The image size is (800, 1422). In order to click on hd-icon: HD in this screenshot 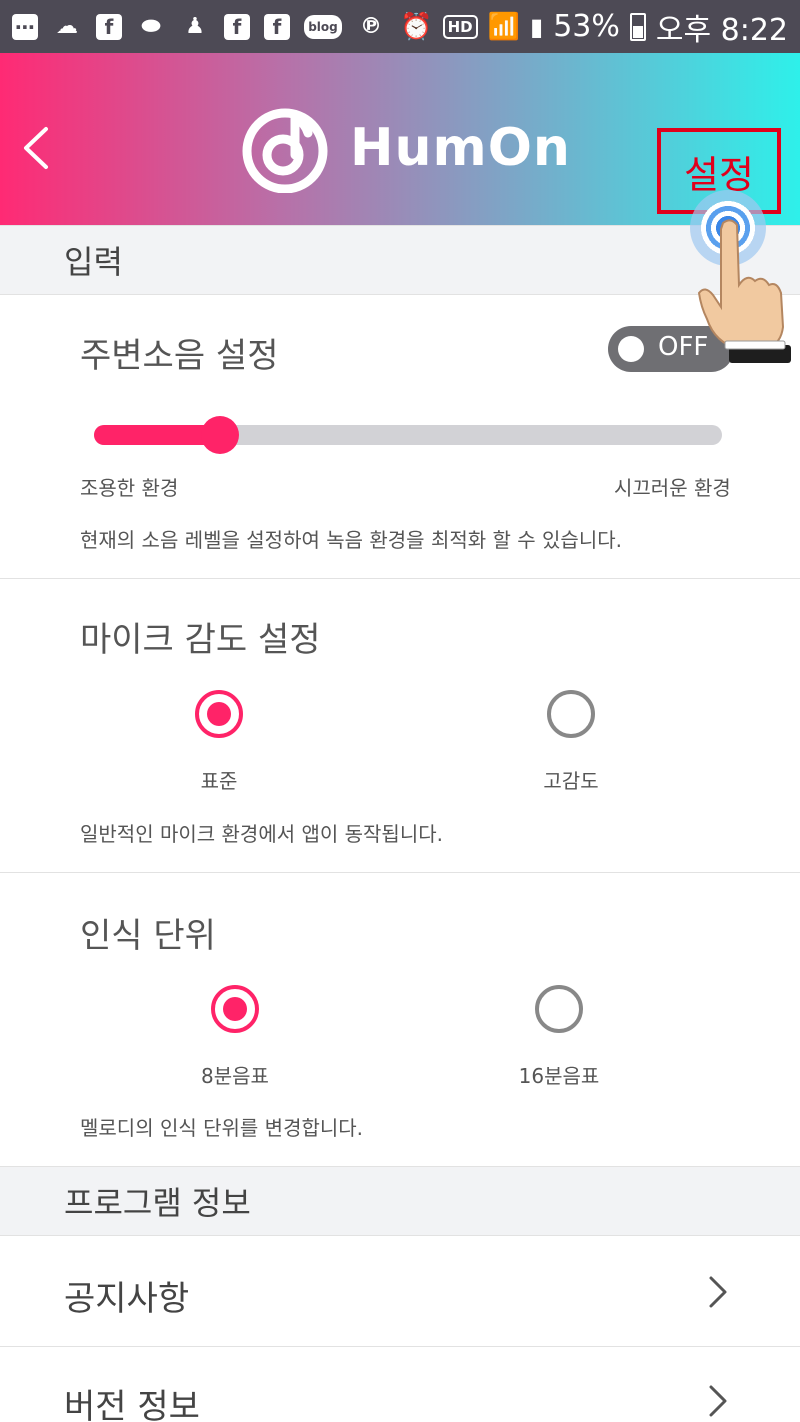, I will do `click(460, 26)`.